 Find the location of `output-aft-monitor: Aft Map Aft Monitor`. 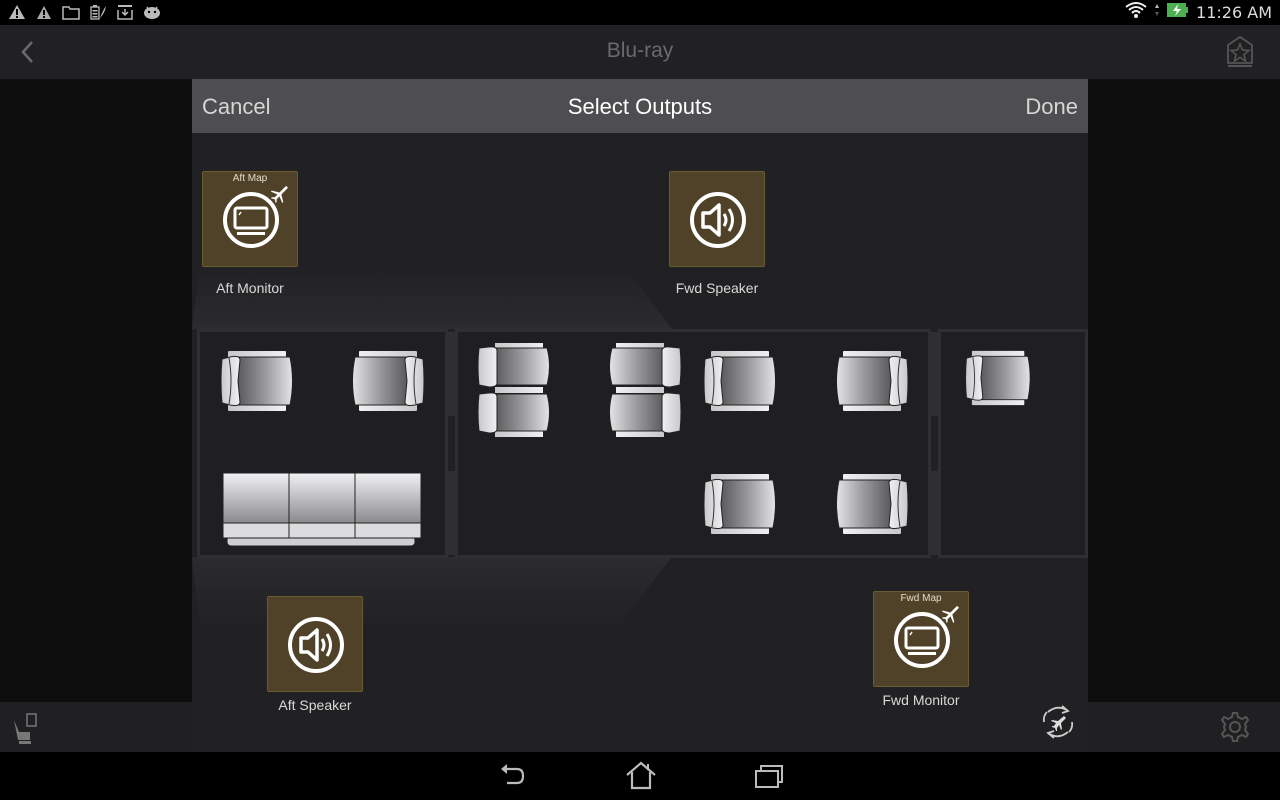

output-aft-monitor: Aft Map Aft Monitor is located at coordinates (250, 233).